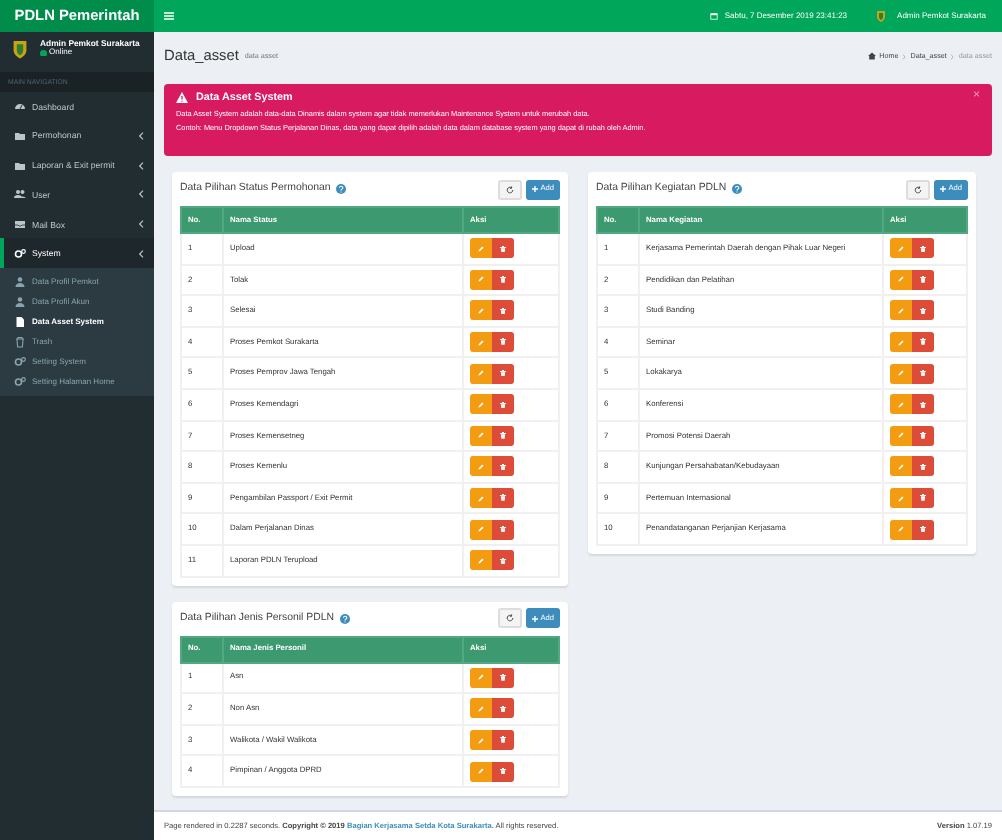 The image size is (1002, 840). Describe the element at coordinates (169, 16) in the screenshot. I see `menu-toggle` at that location.